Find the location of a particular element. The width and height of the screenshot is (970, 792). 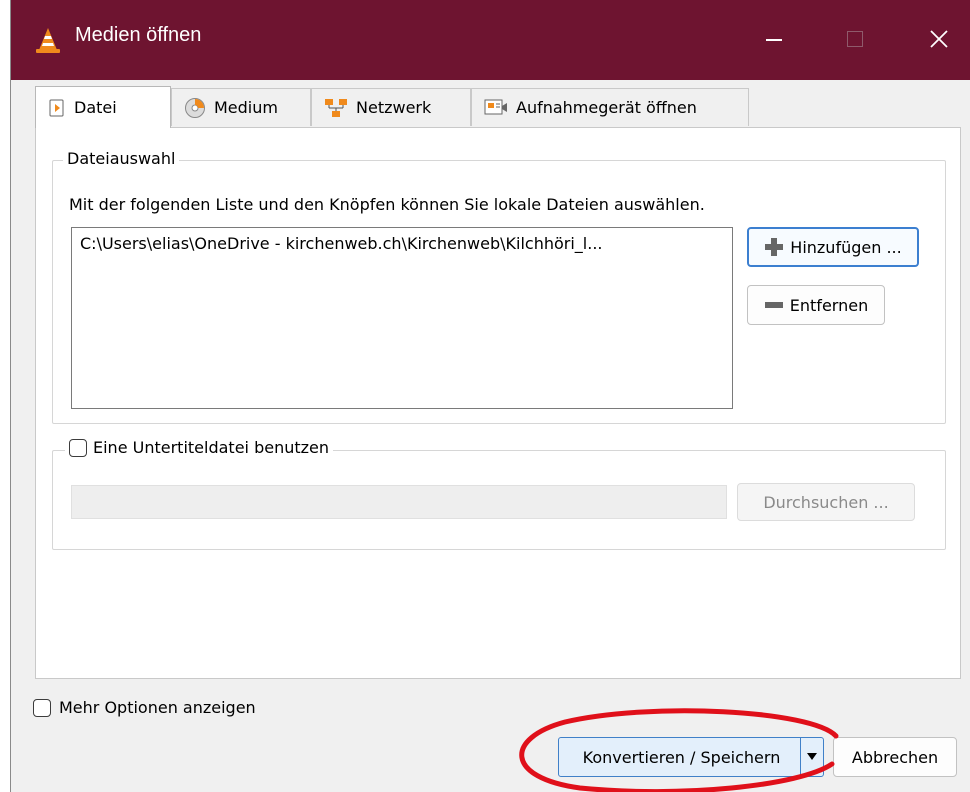

window-title: Medien öffnen is located at coordinates (138, 35).